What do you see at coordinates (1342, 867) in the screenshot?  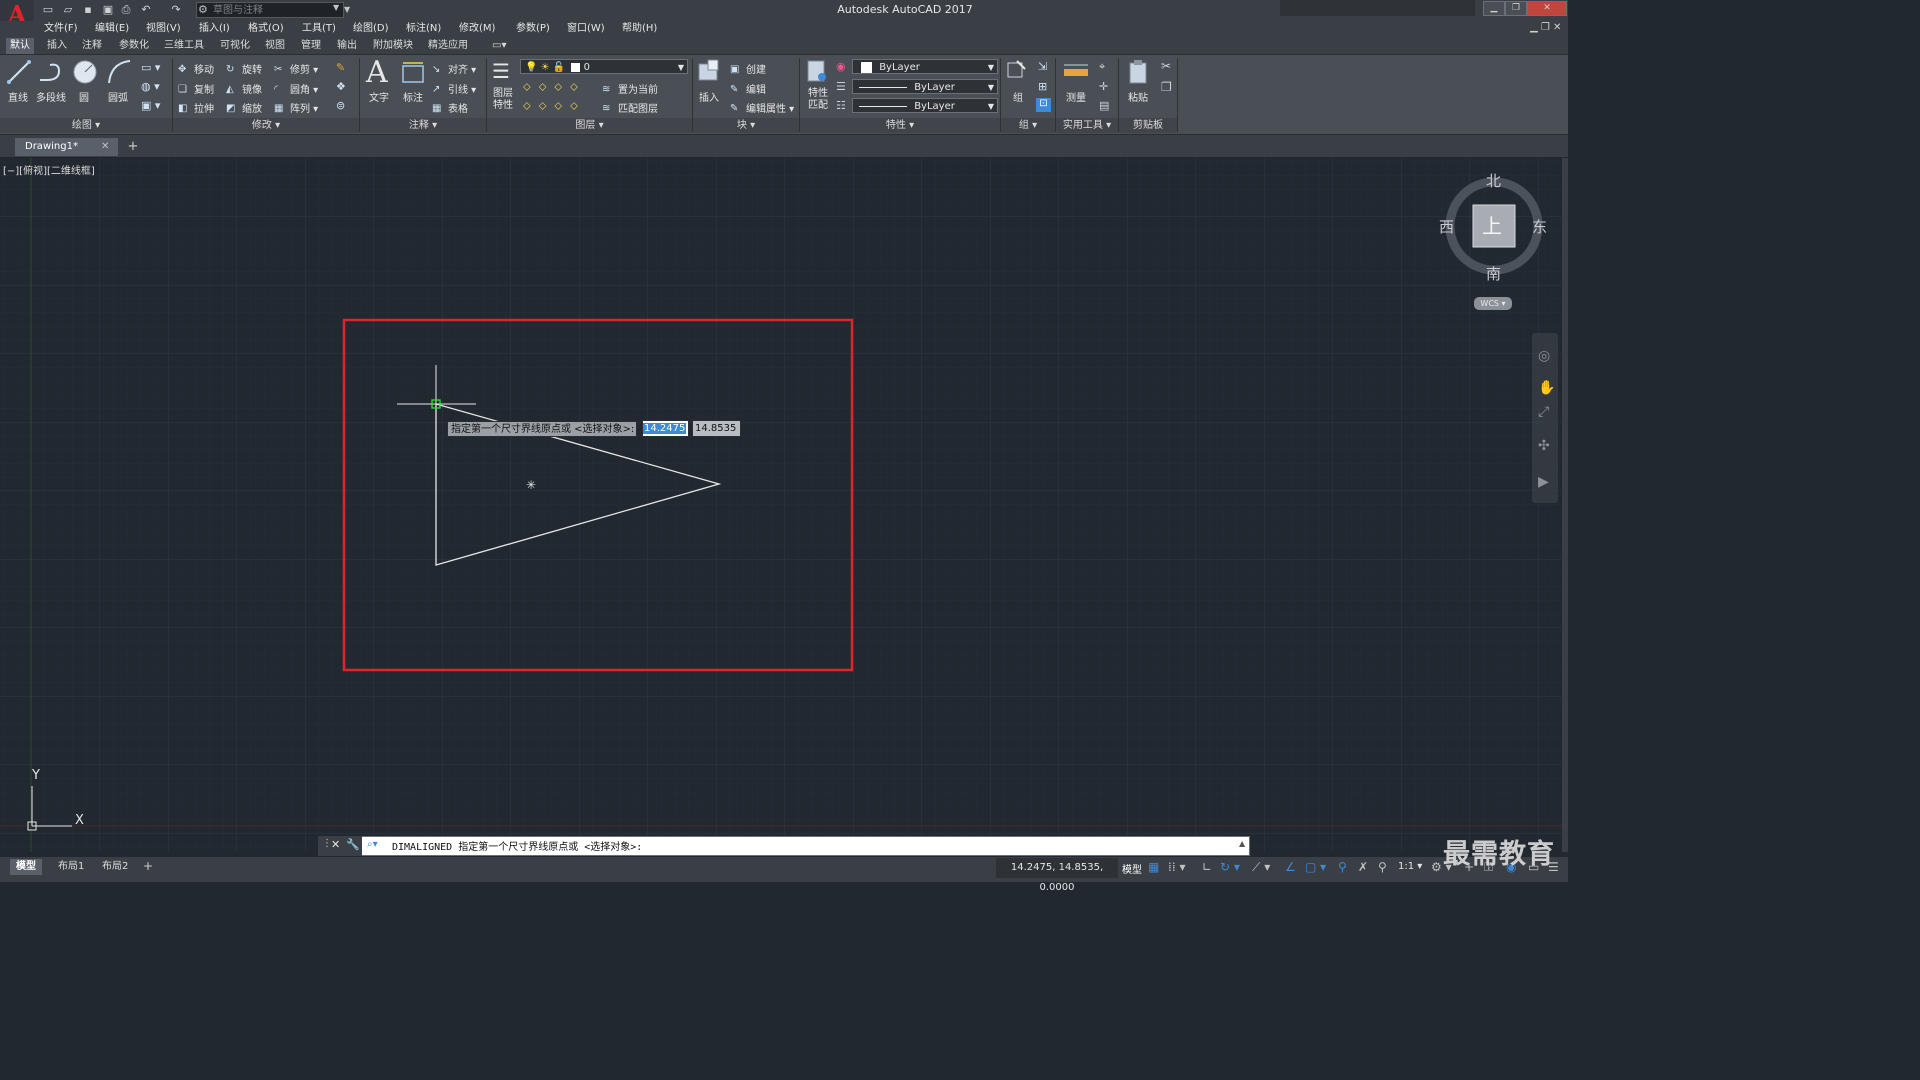 I see `annotation-visibility-icon: ⚲` at bounding box center [1342, 867].